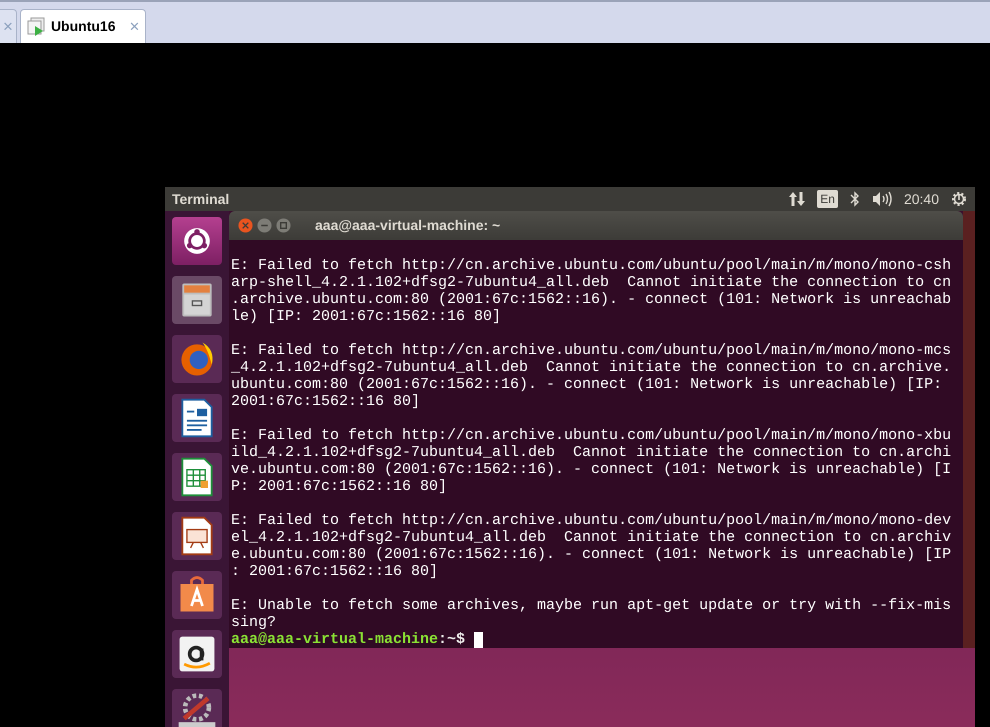 Image resolution: width=990 pixels, height=727 pixels. What do you see at coordinates (882, 199) in the screenshot?
I see `volume-icon` at bounding box center [882, 199].